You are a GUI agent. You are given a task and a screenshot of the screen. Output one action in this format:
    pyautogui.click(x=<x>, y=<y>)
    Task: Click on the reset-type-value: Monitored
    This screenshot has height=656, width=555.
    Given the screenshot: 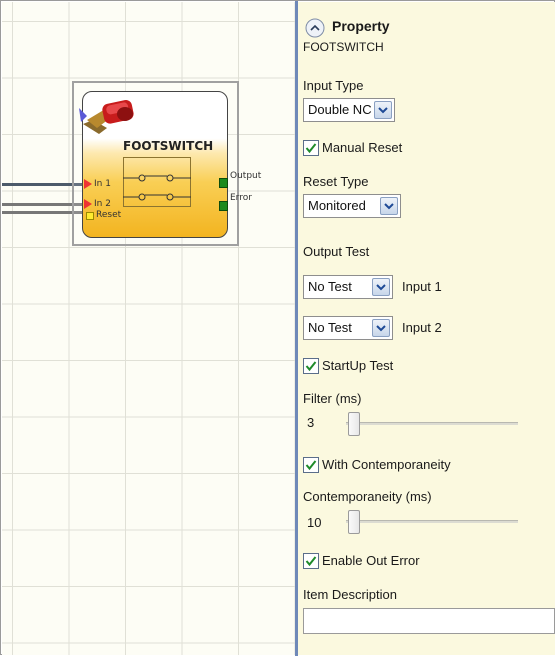 What is the action you would take?
    pyautogui.click(x=337, y=205)
    